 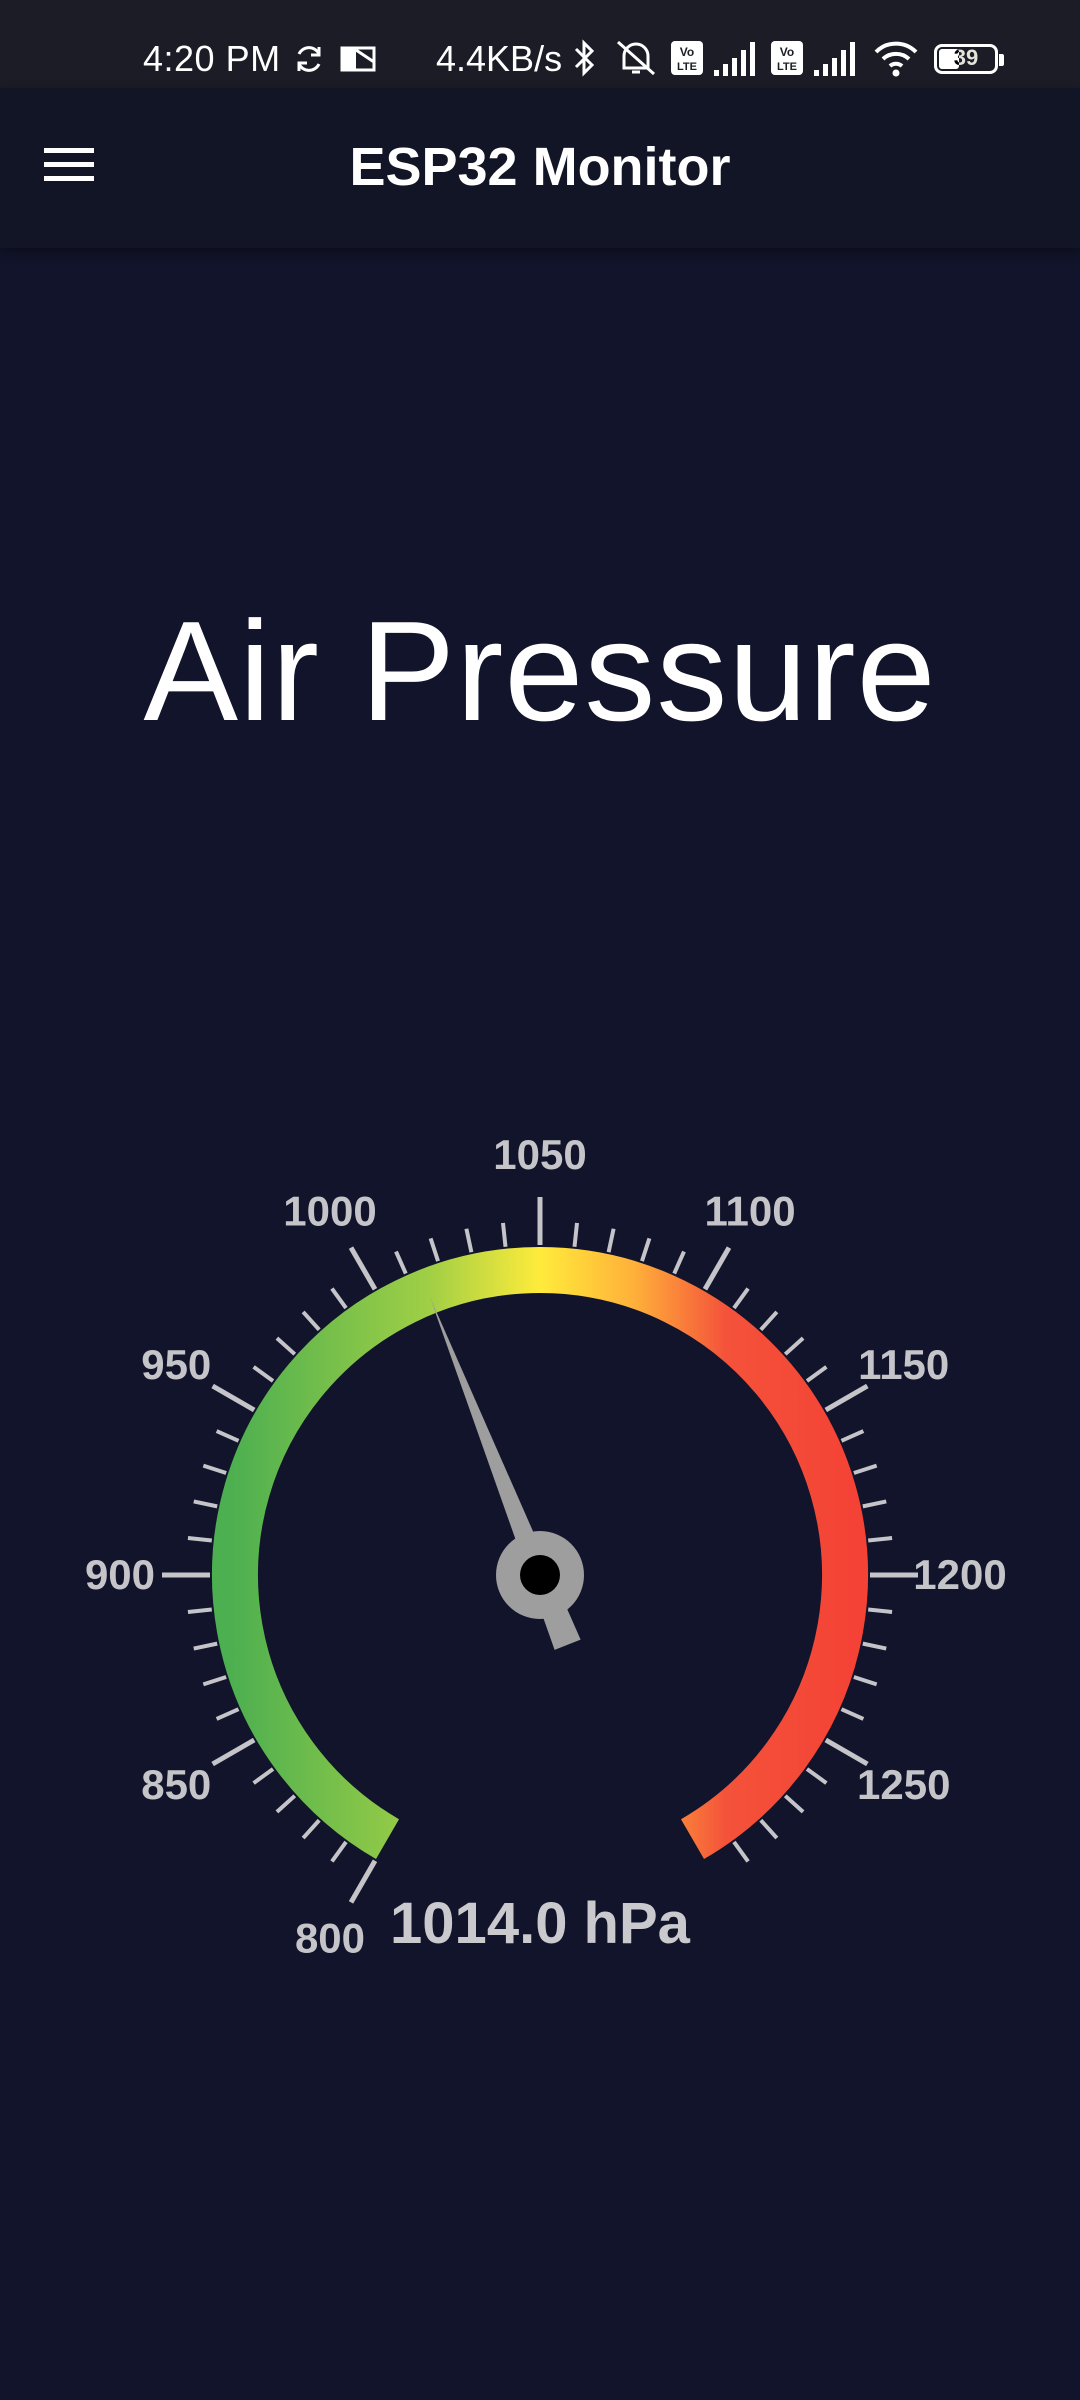 I want to click on gauge-tick-label: 1000, so click(x=329, y=1210).